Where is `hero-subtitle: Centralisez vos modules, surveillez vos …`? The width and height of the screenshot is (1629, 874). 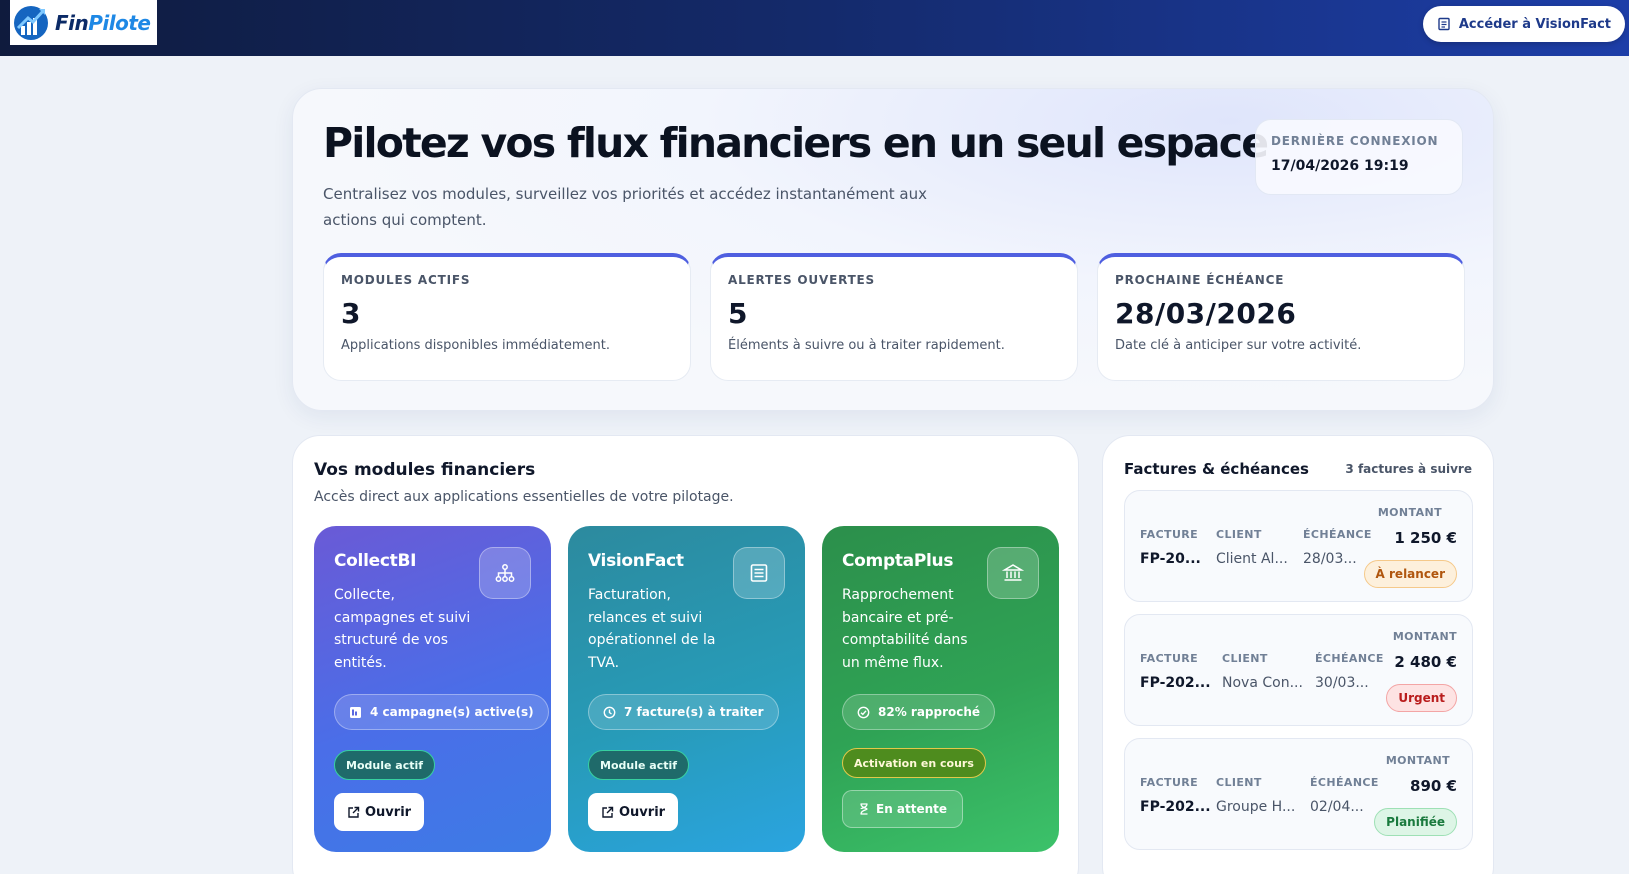
hero-subtitle: Centralisez vos modules, surveillez vos … is located at coordinates (625, 207).